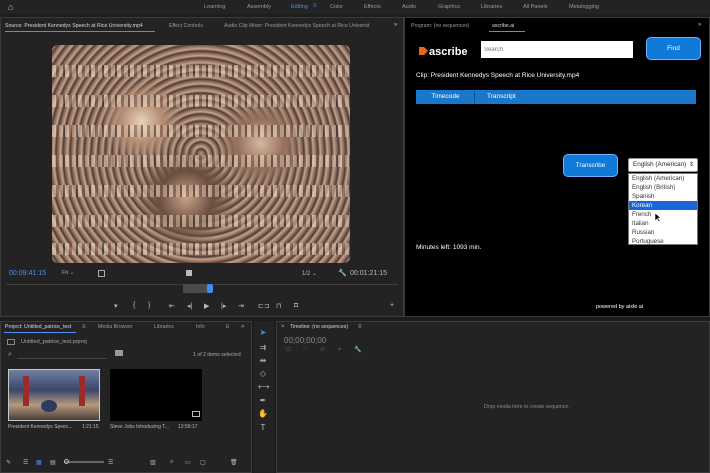  What do you see at coordinates (663, 241) in the screenshot?
I see `language-option: Portuguese` at bounding box center [663, 241].